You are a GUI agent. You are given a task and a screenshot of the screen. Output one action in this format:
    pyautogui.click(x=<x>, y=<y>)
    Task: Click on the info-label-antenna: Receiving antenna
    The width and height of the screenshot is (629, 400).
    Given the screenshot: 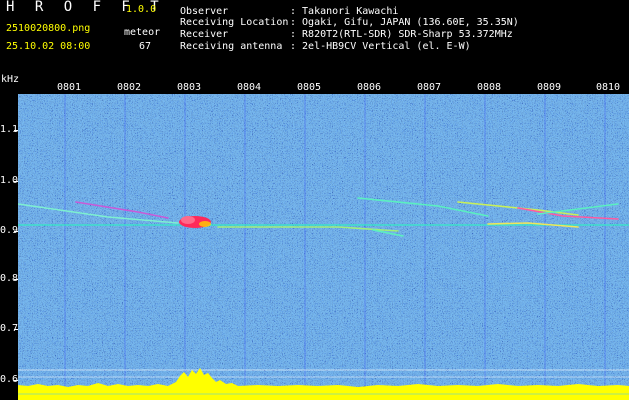 What is the action you would take?
    pyautogui.click(x=231, y=46)
    